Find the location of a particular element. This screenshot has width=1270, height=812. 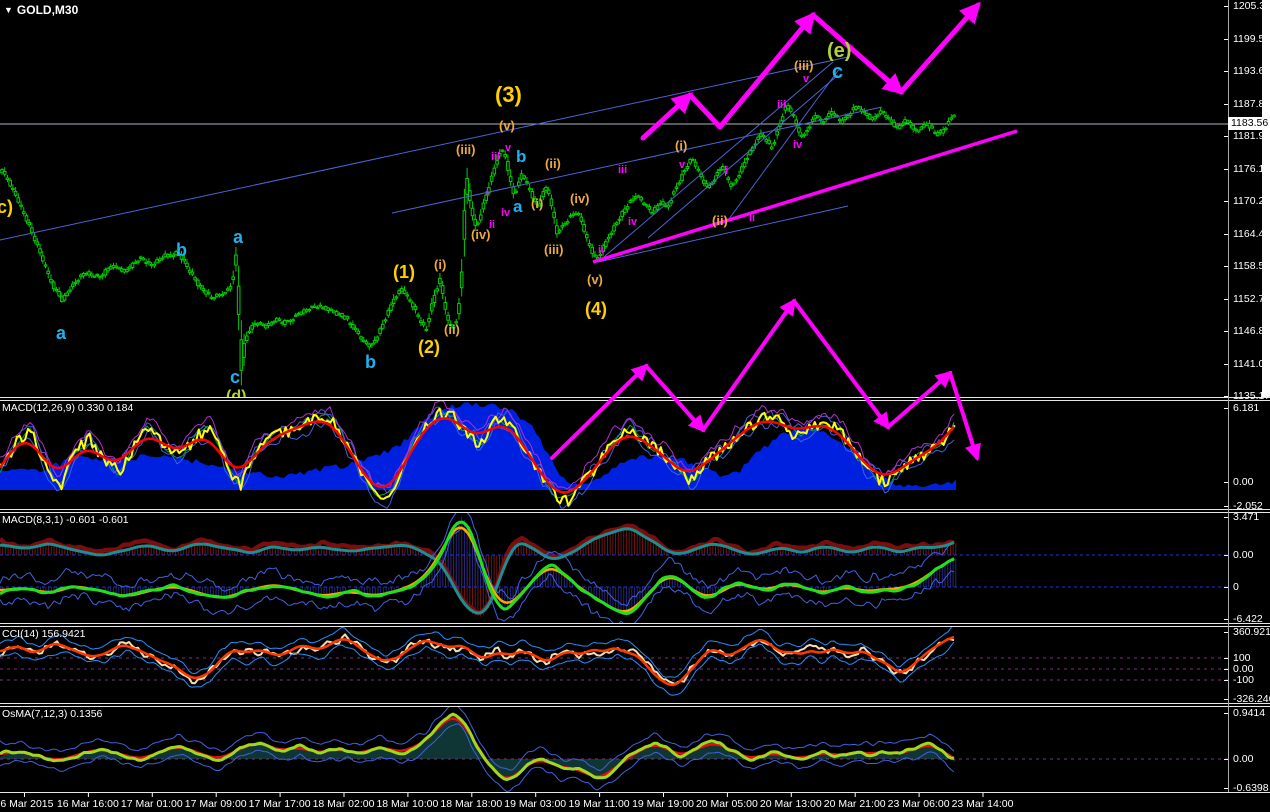

macd1-axis-label: 0.00 is located at coordinates (1243, 482).